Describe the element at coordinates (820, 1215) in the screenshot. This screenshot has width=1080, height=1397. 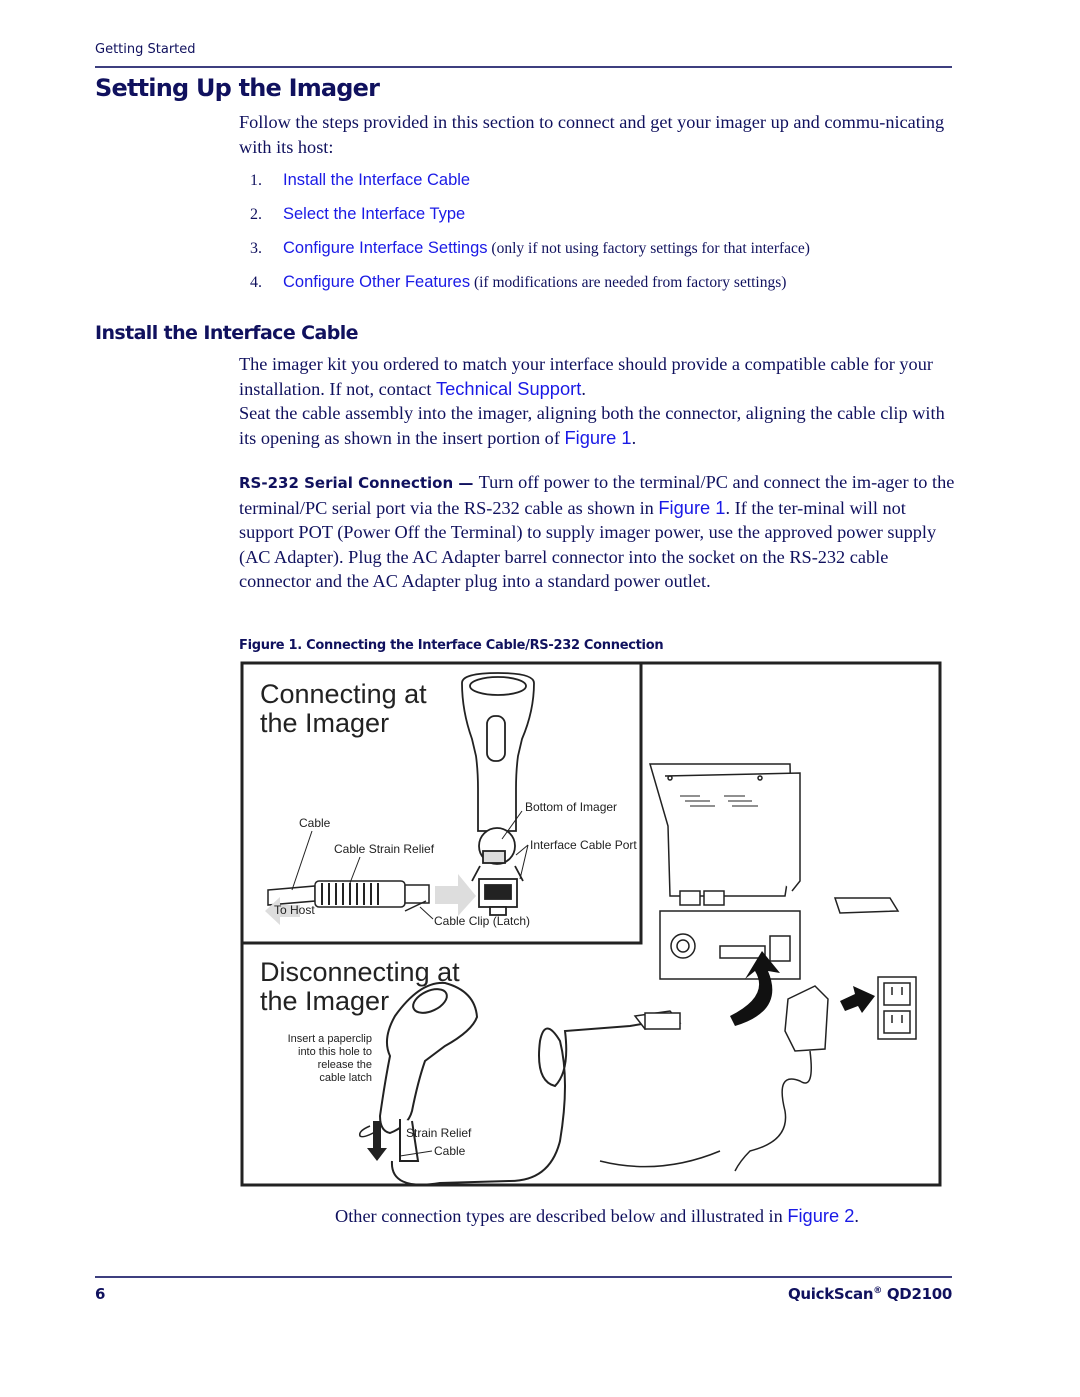
I see `figure-2-link: Figure 2` at that location.